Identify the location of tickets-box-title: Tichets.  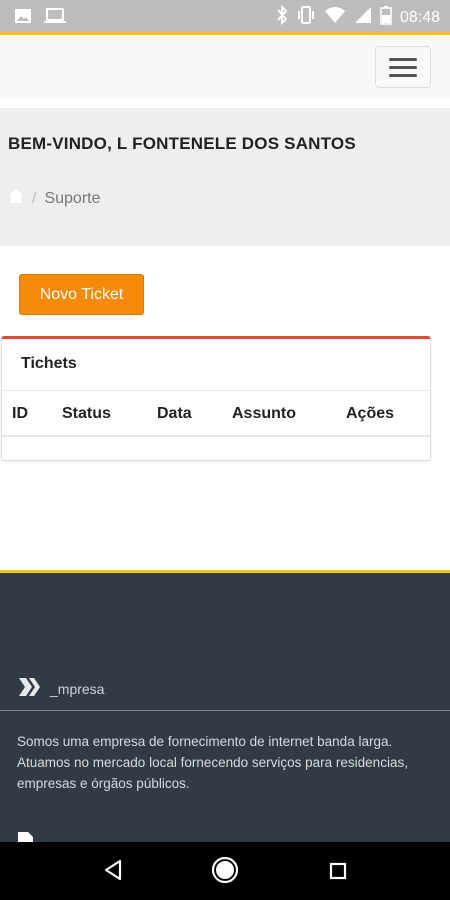
(49, 363).